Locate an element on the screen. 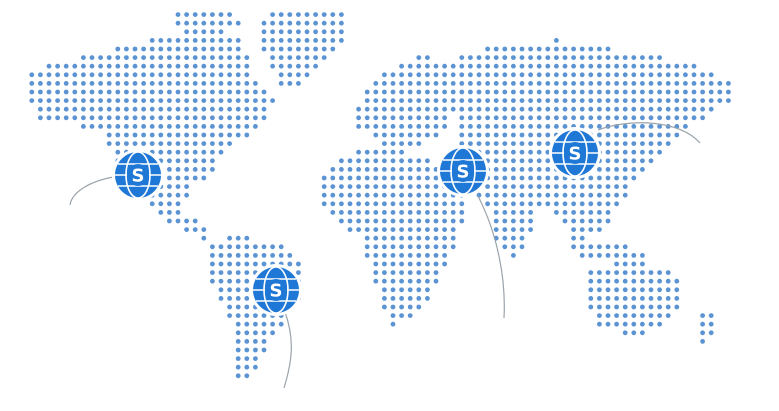 This screenshot has width=779, height=411. marker-south-america: S is located at coordinates (276, 290).